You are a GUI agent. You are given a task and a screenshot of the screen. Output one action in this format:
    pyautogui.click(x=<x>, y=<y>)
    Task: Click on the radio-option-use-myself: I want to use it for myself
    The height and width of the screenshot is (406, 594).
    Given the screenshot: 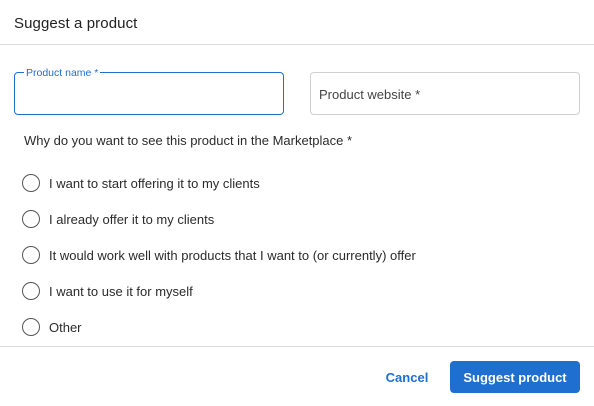 What is the action you would take?
    pyautogui.click(x=219, y=291)
    